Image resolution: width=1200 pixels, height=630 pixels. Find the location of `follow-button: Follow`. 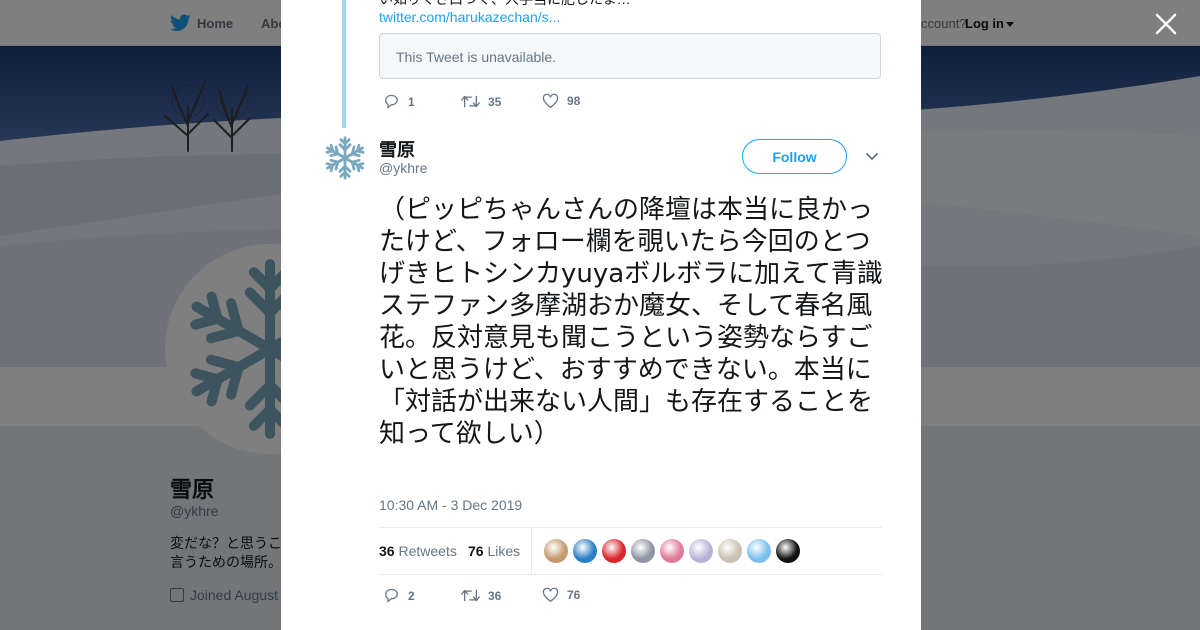

follow-button: Follow is located at coordinates (794, 156).